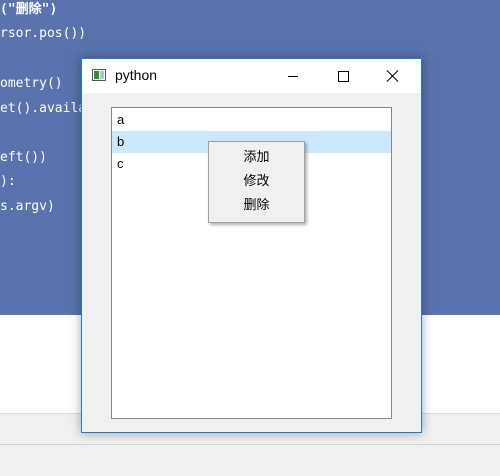 The width and height of the screenshot is (500, 476). What do you see at coordinates (8, 181) in the screenshot?
I see `code-line: ):` at bounding box center [8, 181].